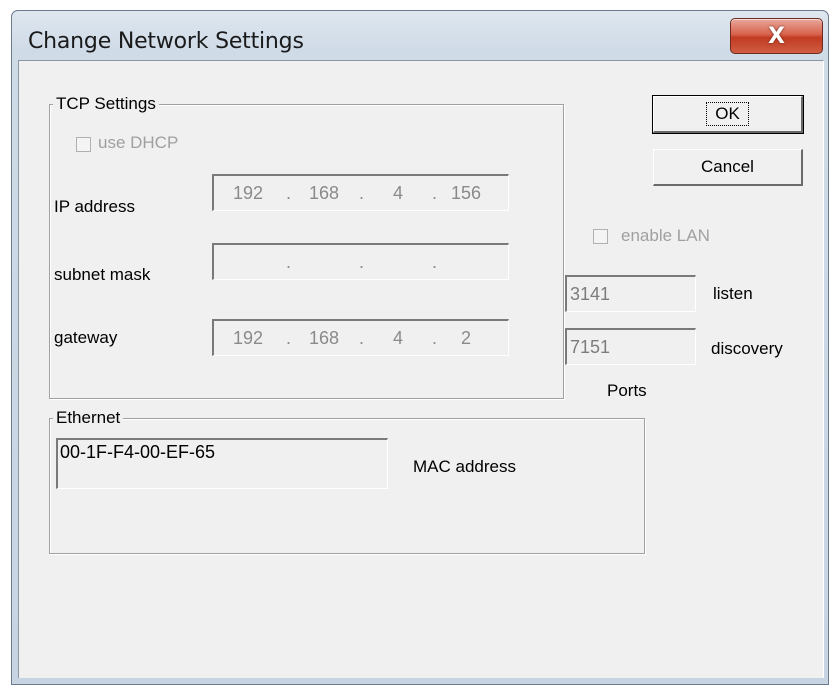  I want to click on tcp-settings-title: TCP Settings, so click(106, 104).